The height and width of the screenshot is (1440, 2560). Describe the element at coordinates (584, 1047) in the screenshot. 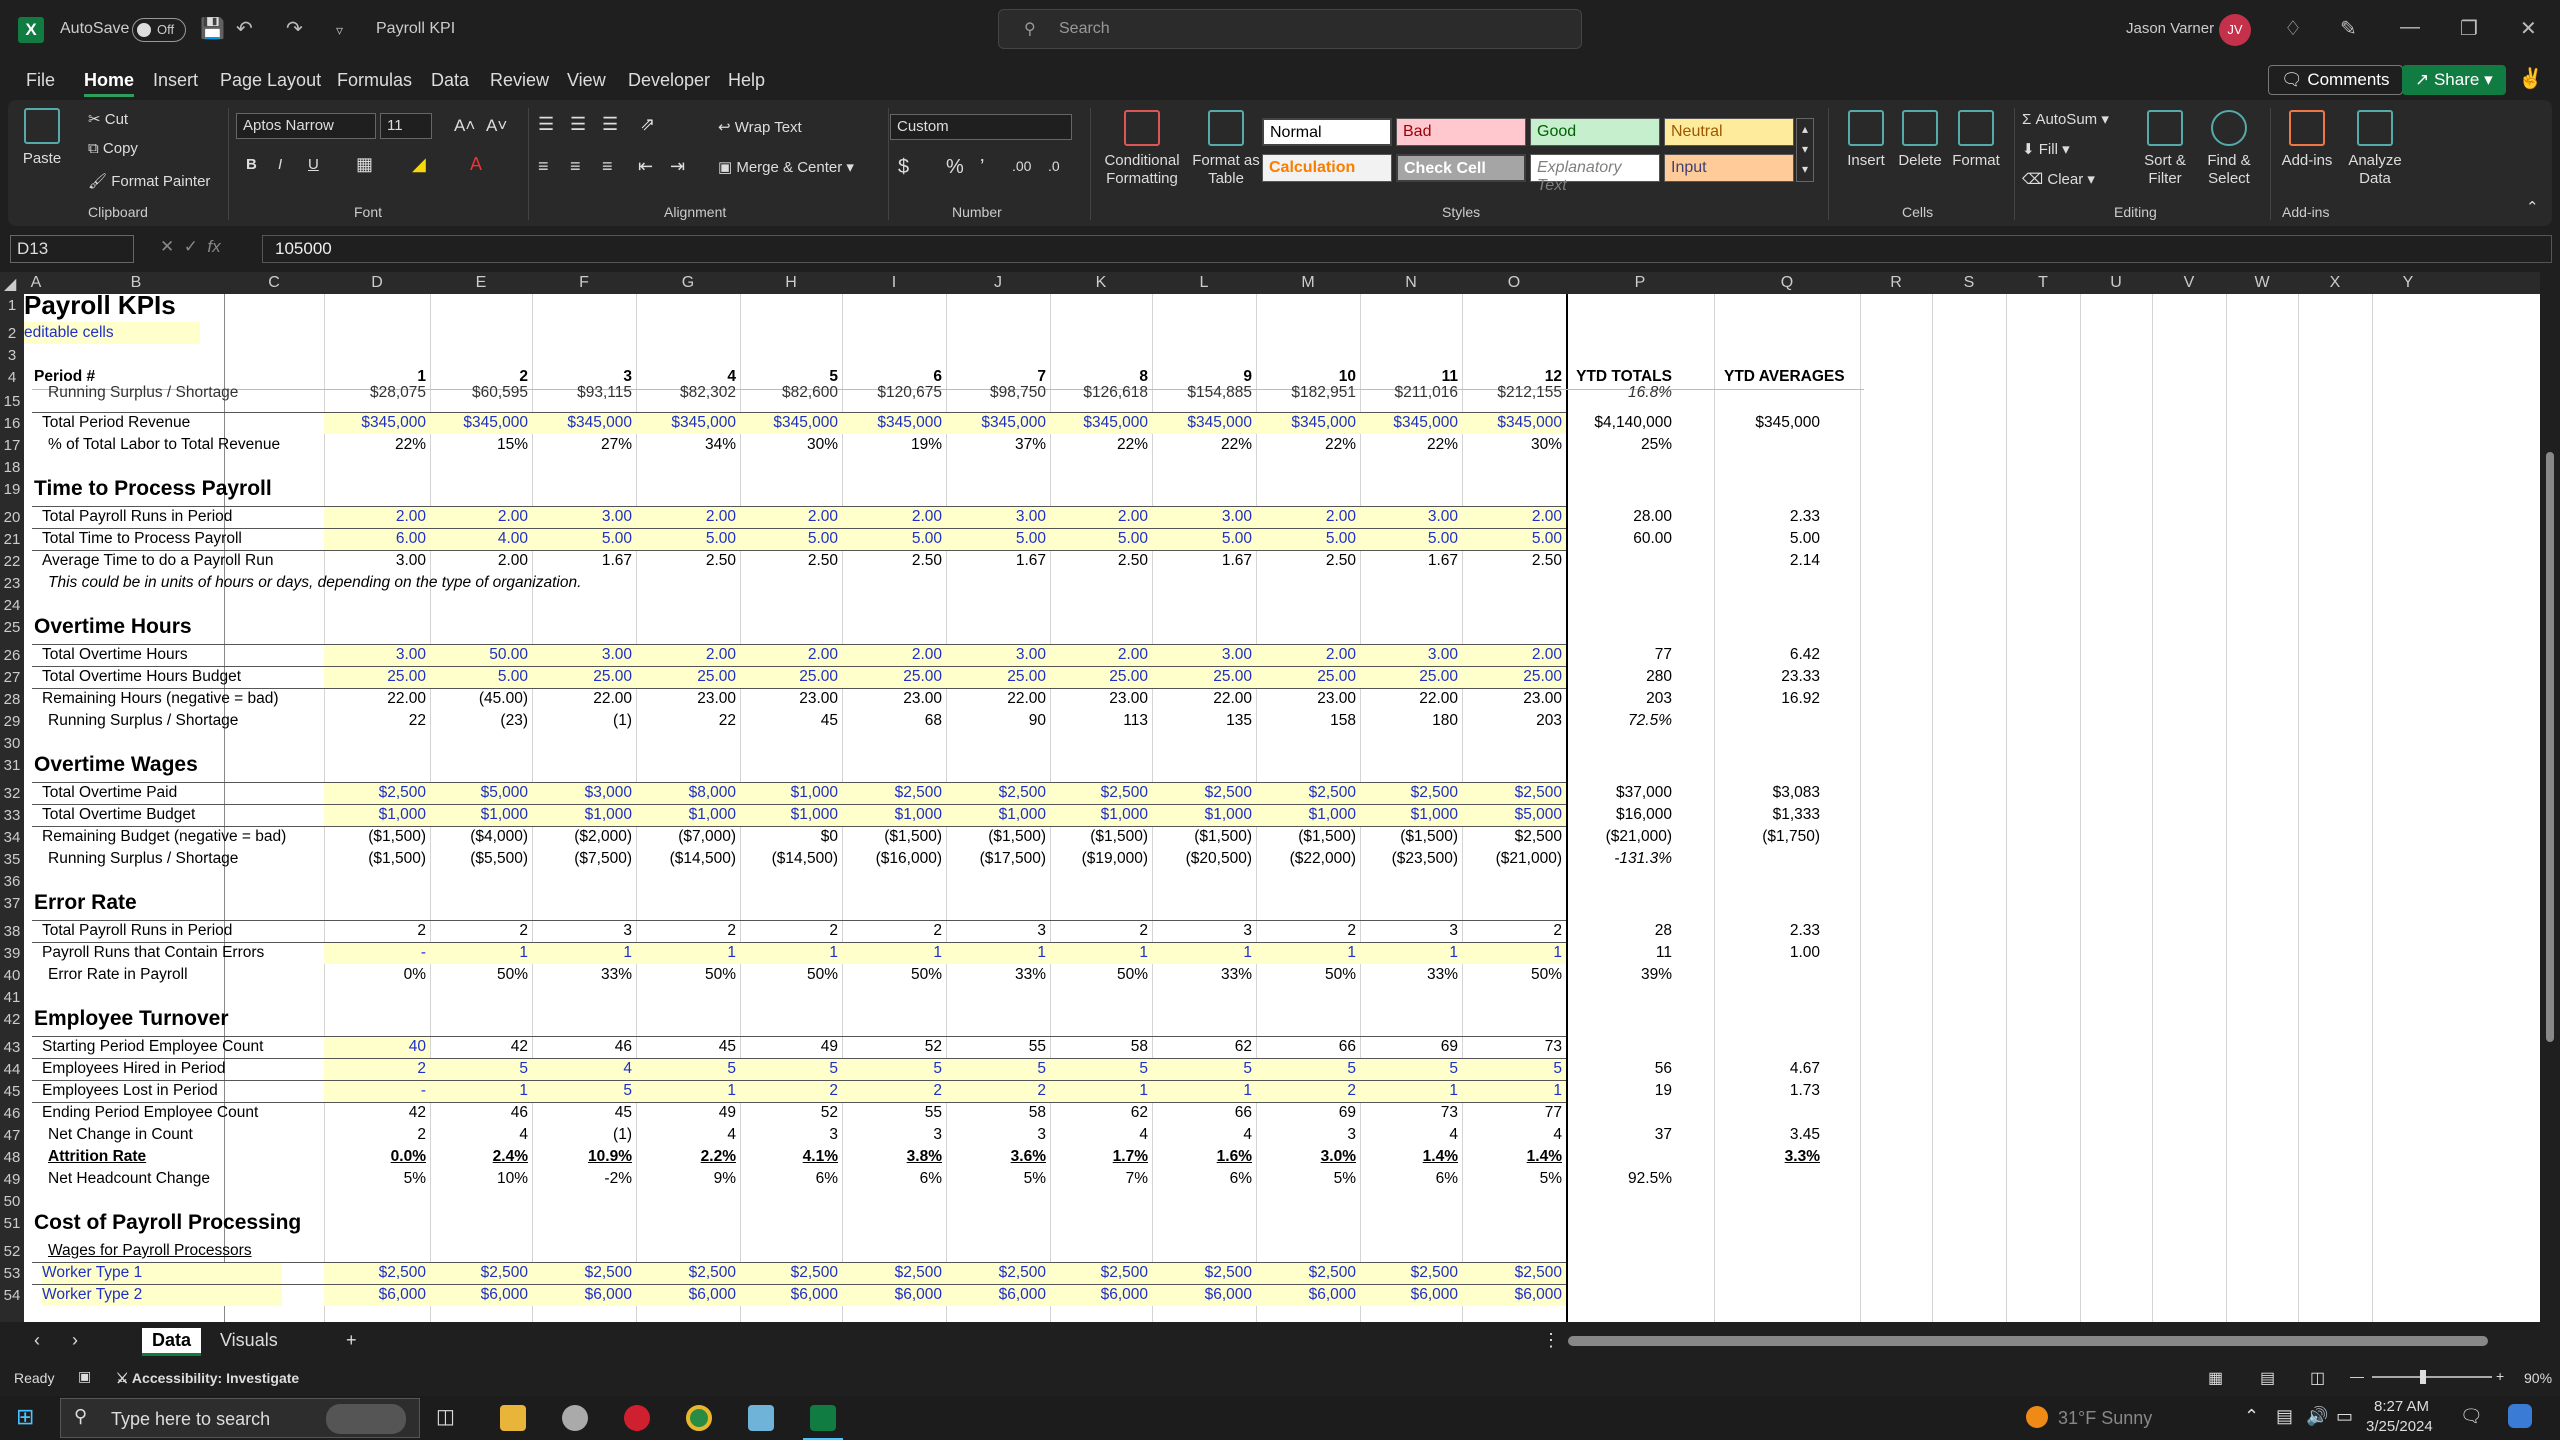

I see `data-cell: 46` at that location.